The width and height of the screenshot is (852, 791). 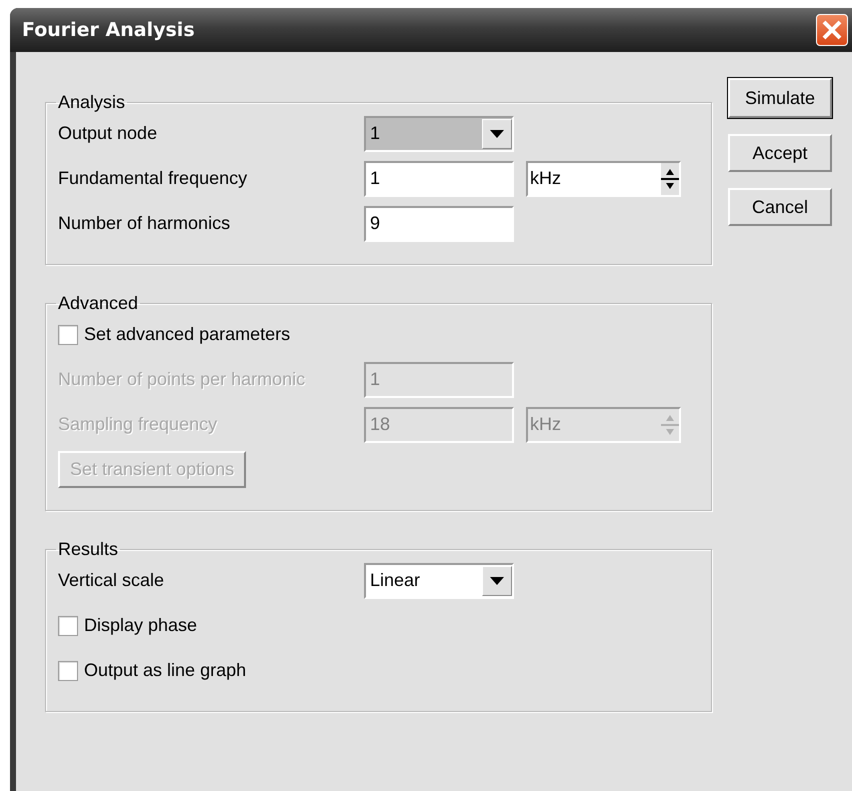 I want to click on field-label: Number of points per harmonic, so click(x=182, y=379).